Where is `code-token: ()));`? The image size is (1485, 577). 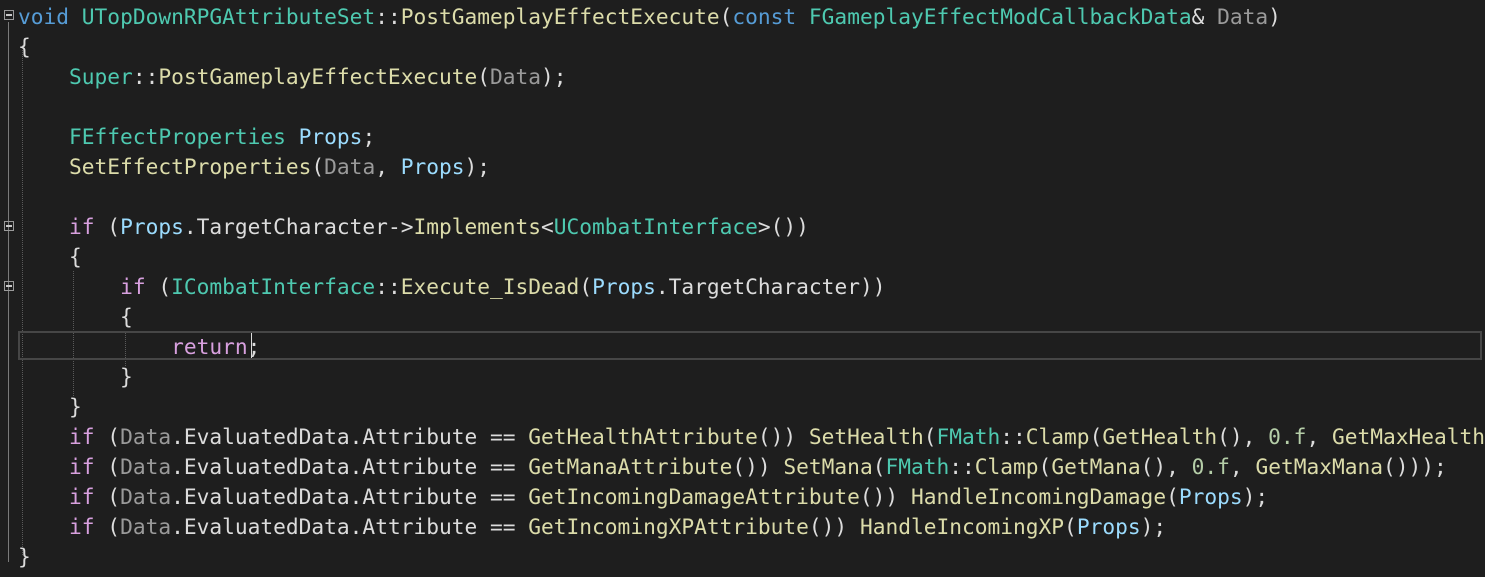 code-token: ())); is located at coordinates (1415, 466).